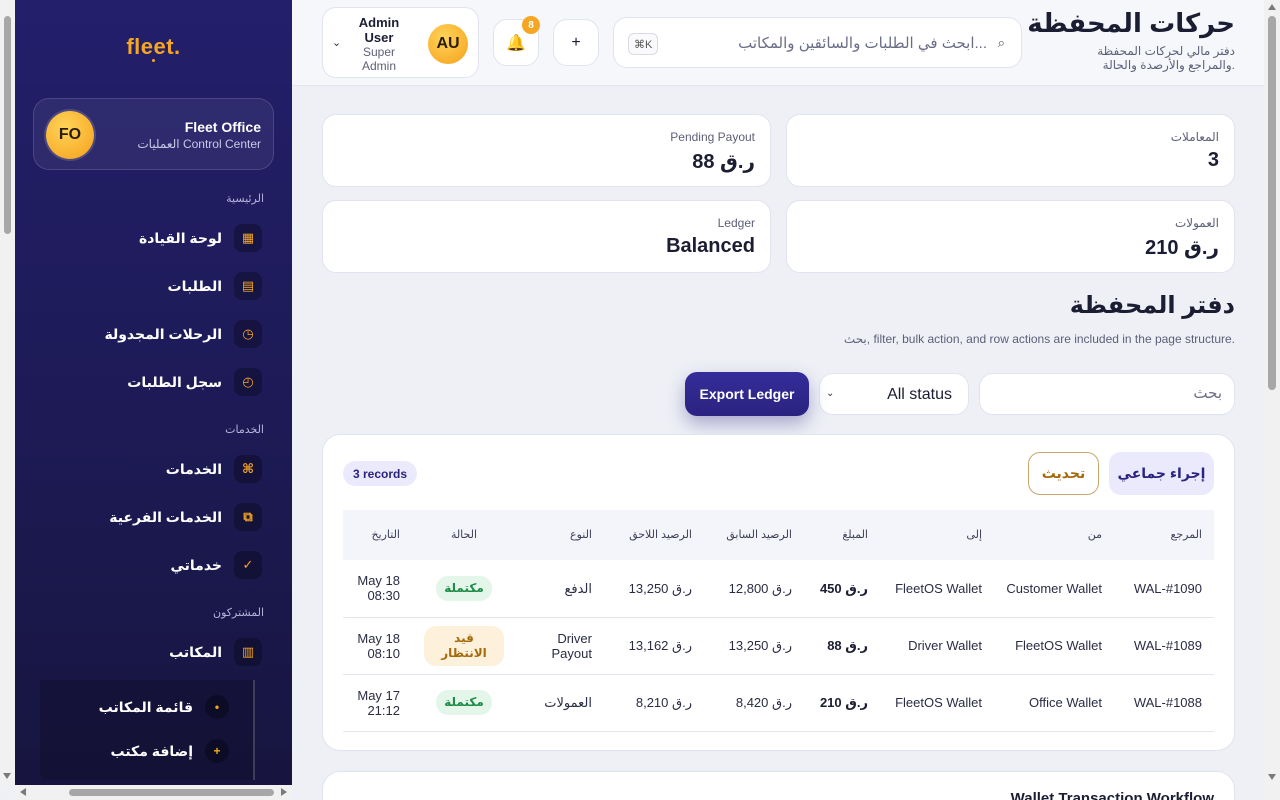 Image resolution: width=1280 pixels, height=800 pixels. I want to click on sidebar-item-services: الخدمات ⌘, so click(214, 469).